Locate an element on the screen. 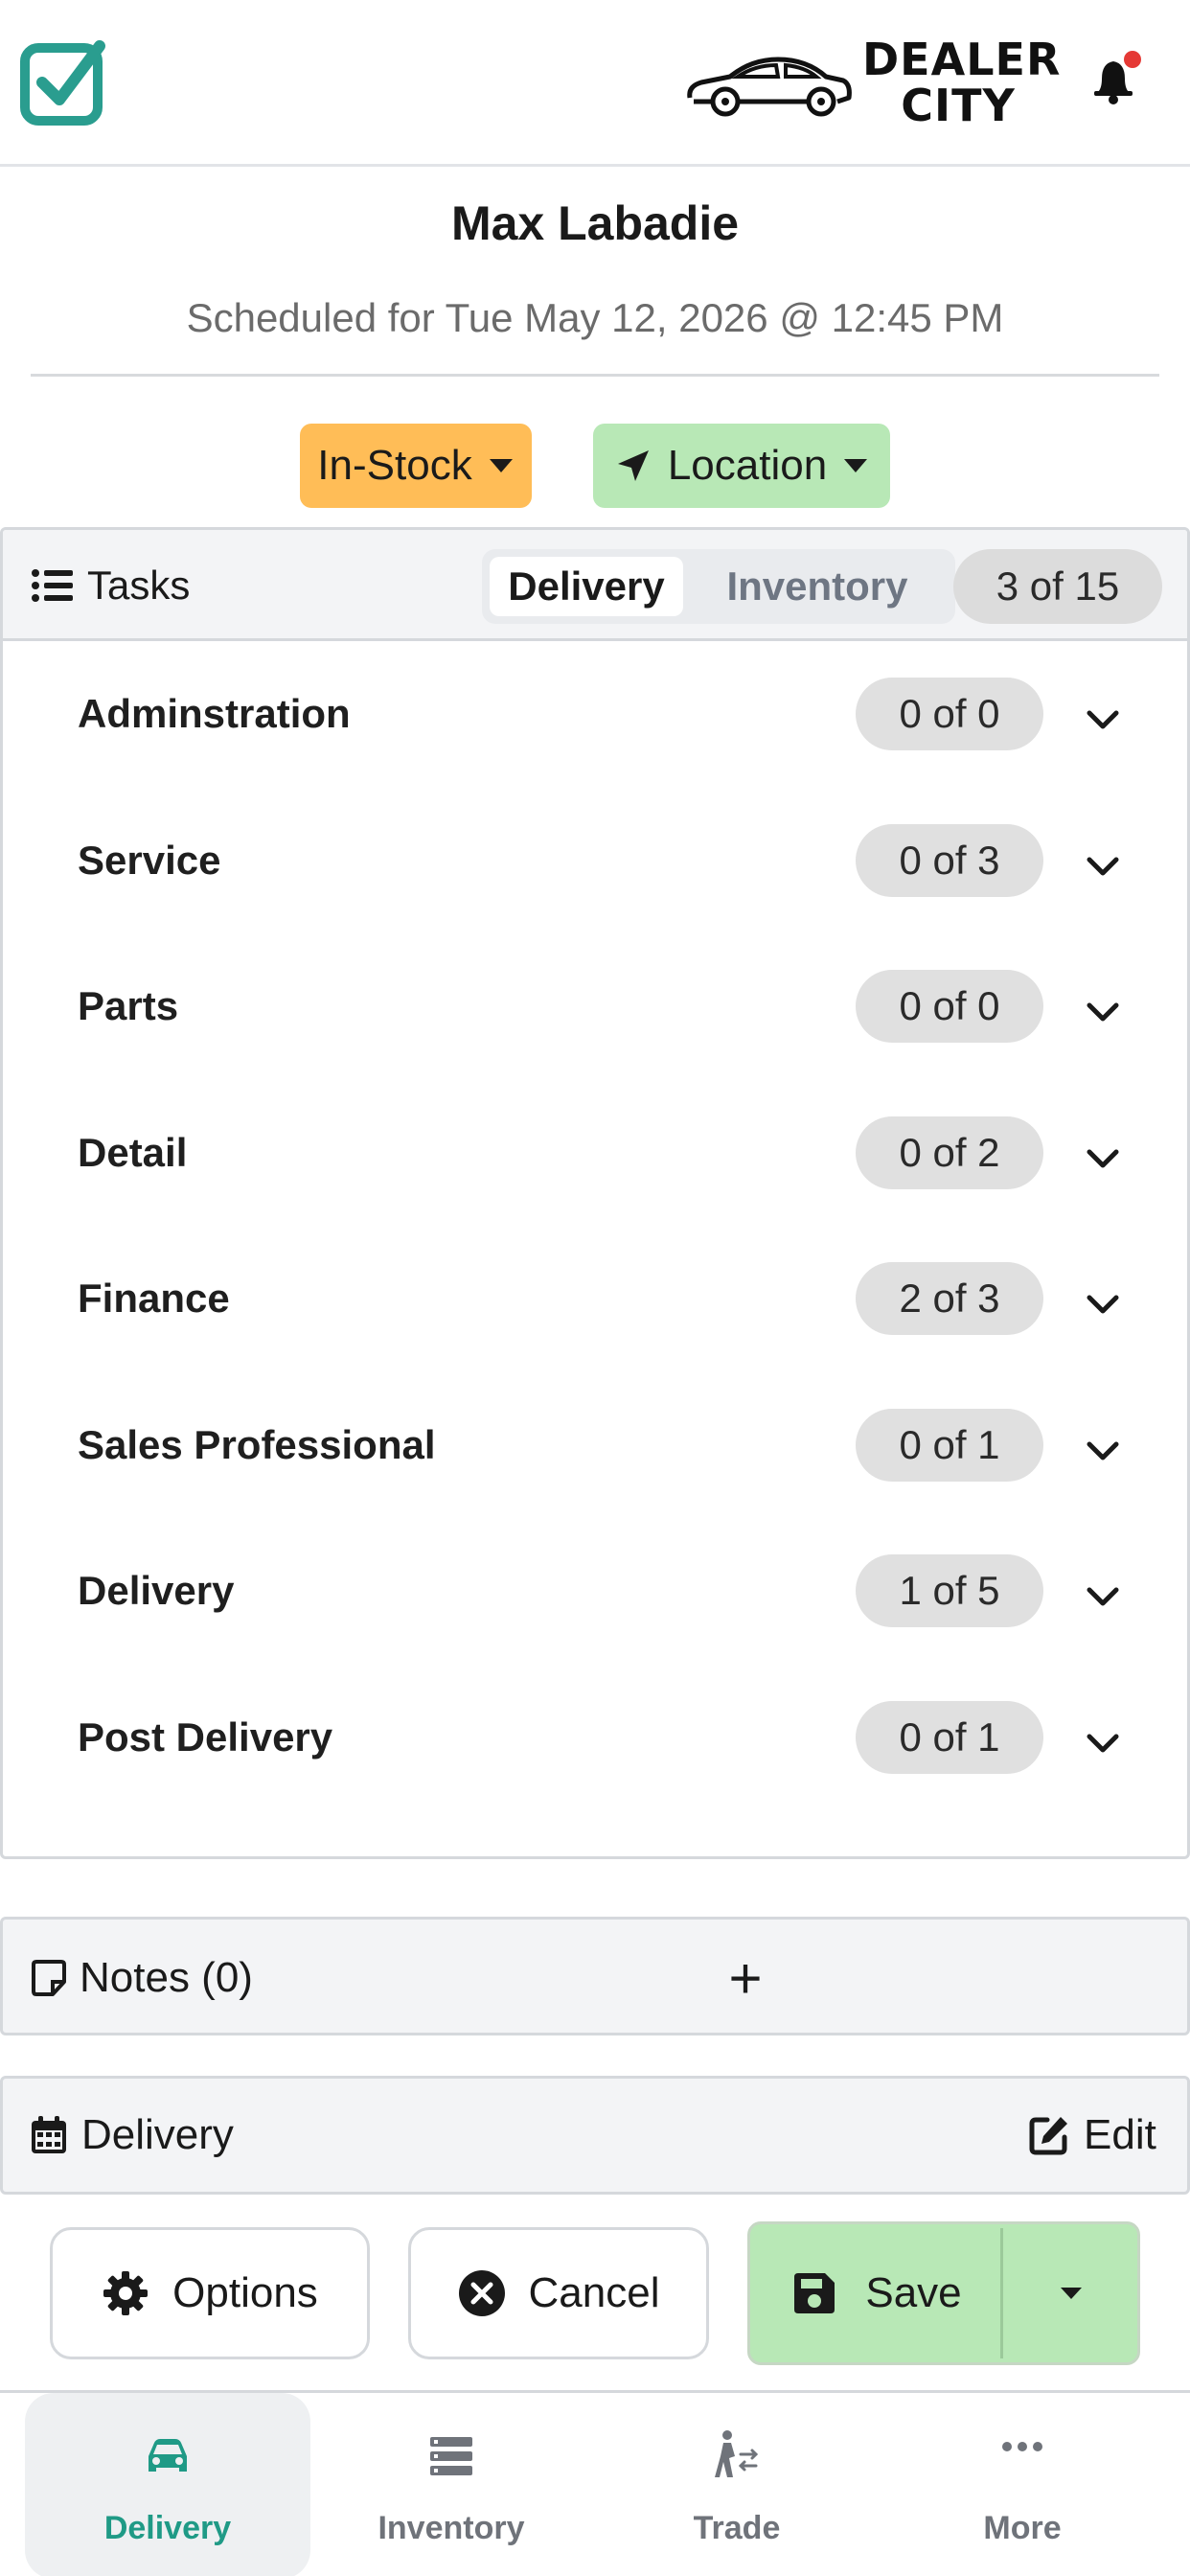  add-note-button: + is located at coordinates (745, 1979).